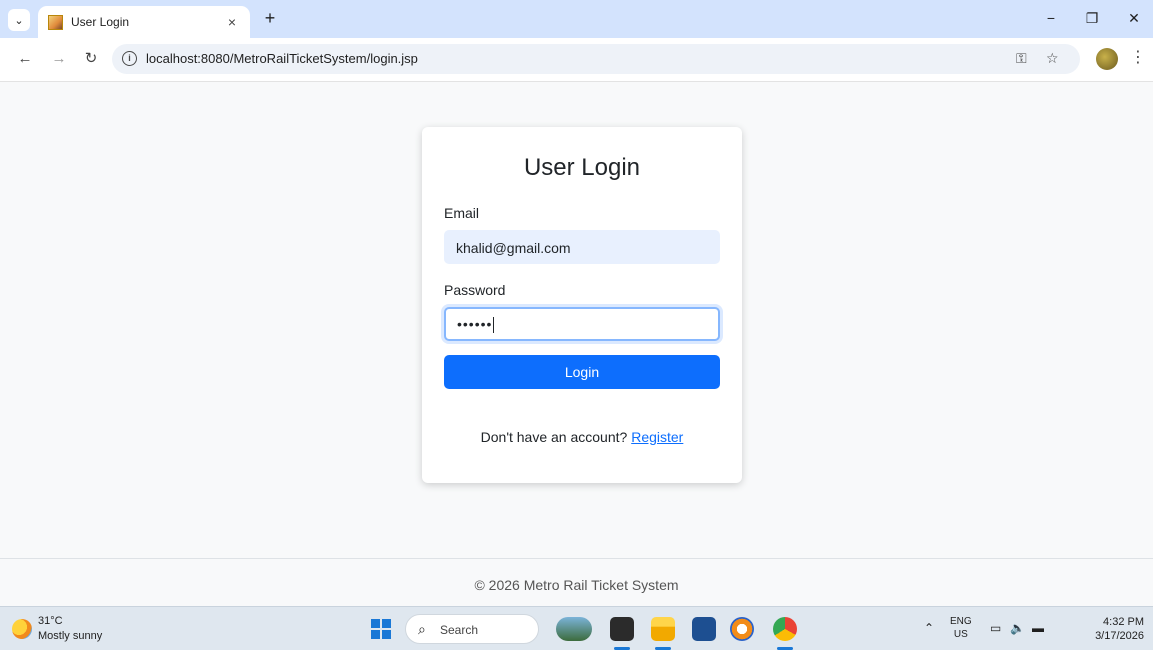  I want to click on network-icon: ▭, so click(995, 628).